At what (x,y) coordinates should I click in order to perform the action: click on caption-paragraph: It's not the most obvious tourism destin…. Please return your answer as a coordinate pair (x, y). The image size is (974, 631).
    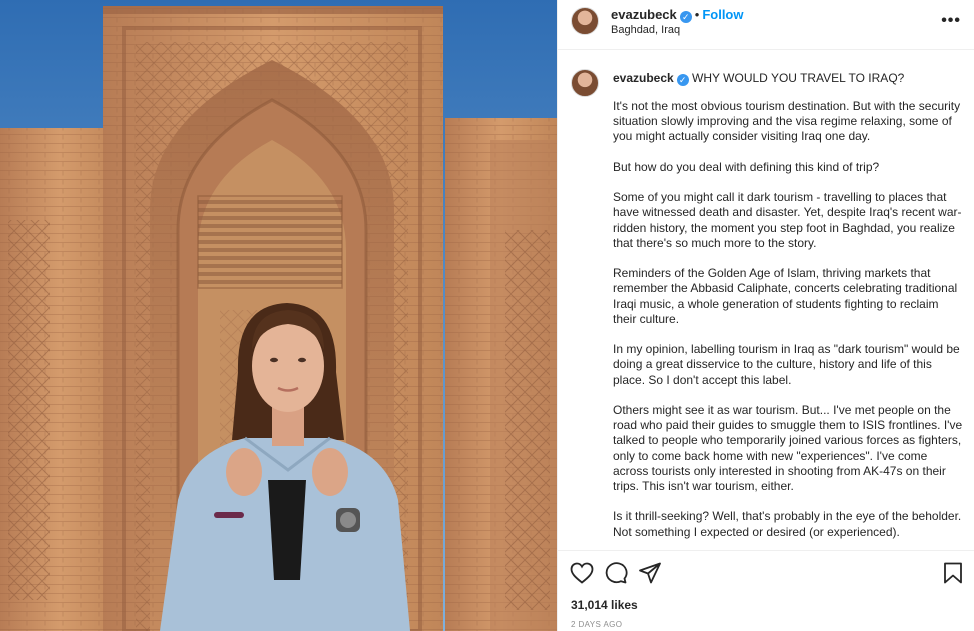
    Looking at the image, I should click on (787, 121).